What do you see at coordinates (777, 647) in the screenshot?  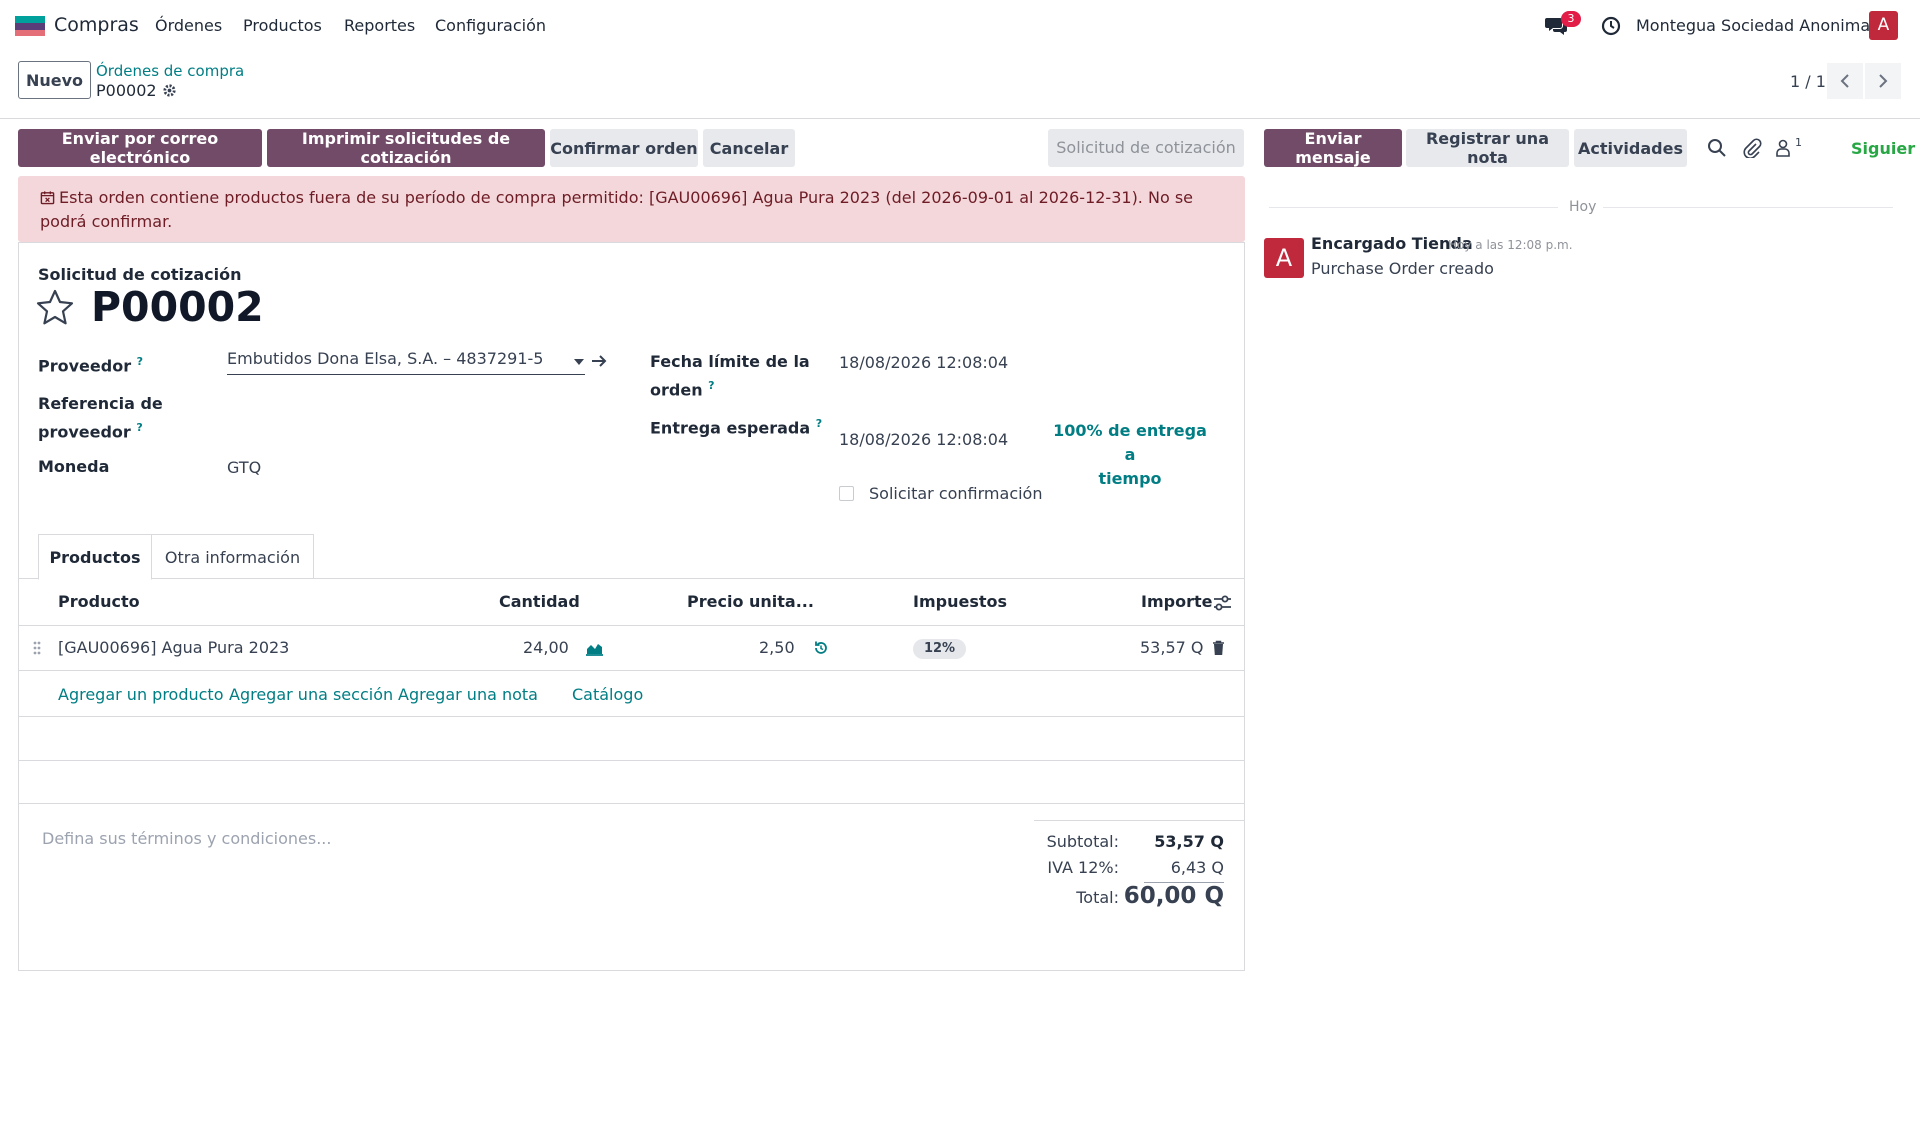 I see `cell-unit-price: 2,50` at bounding box center [777, 647].